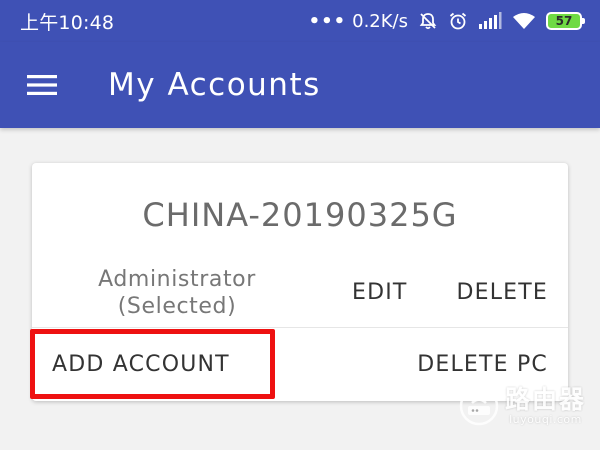 The height and width of the screenshot is (450, 600). What do you see at coordinates (380, 21) in the screenshot?
I see `network-speed: 0.2K/s` at bounding box center [380, 21].